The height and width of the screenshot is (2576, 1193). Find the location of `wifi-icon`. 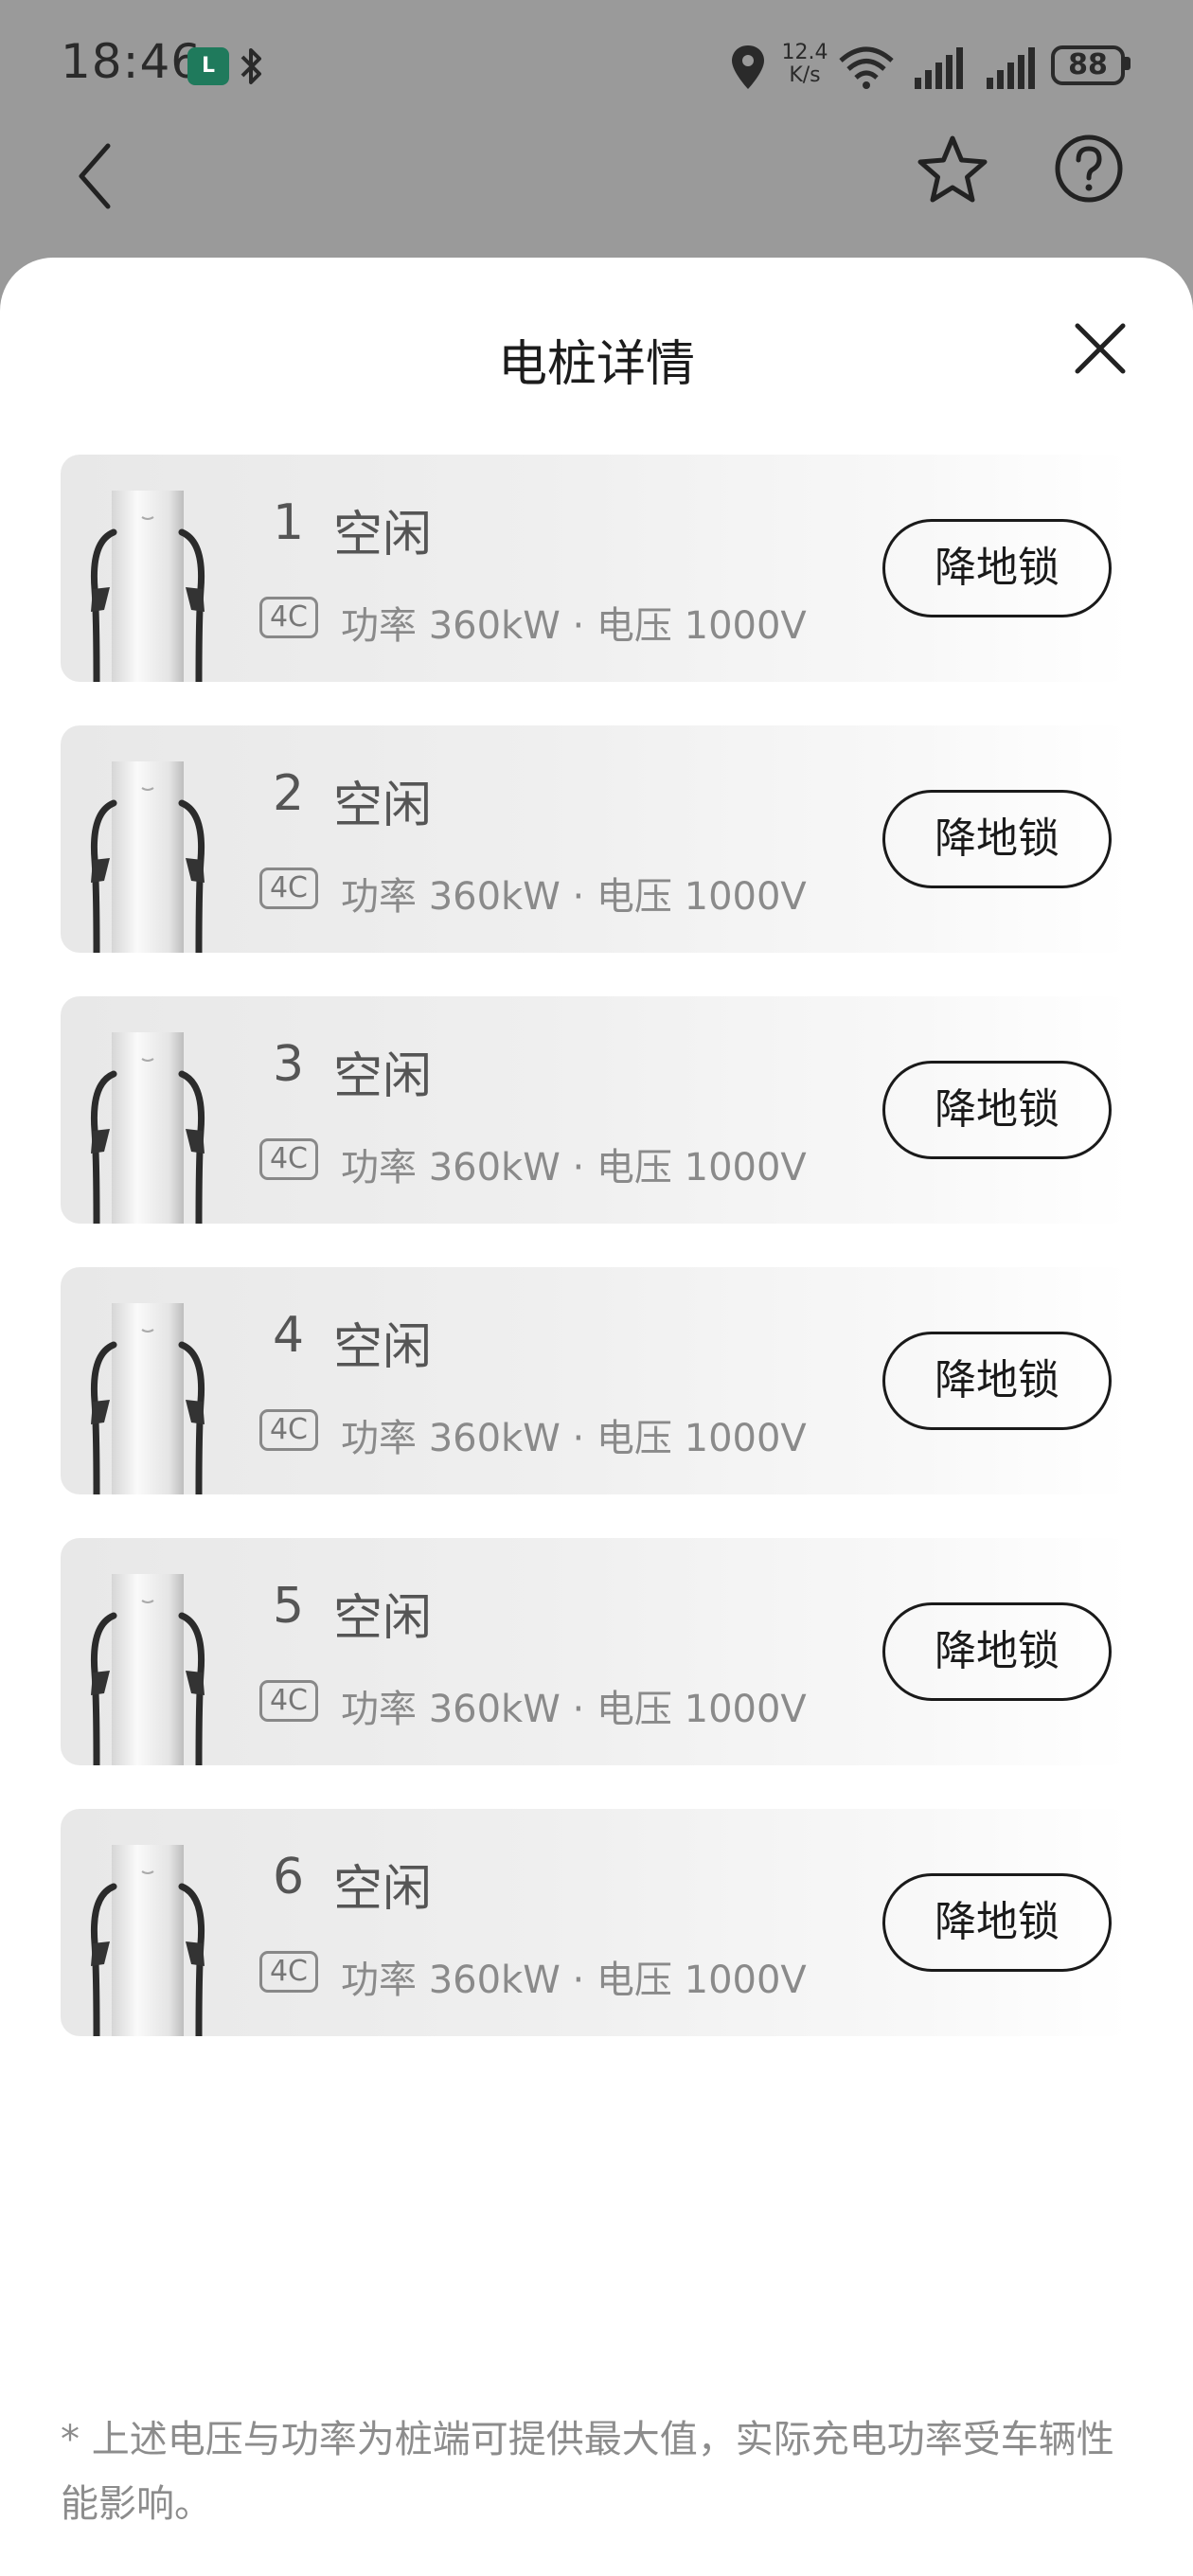

wifi-icon is located at coordinates (866, 67).